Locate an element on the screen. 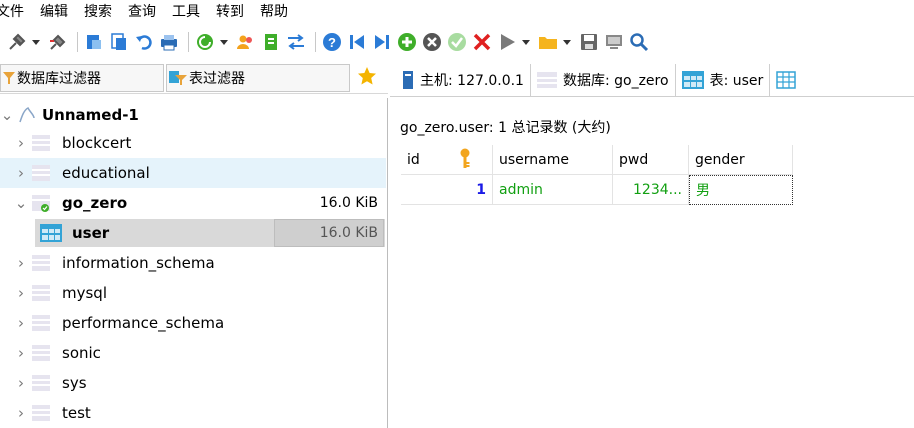 The height and width of the screenshot is (428, 914). tree-root-connection: ⌄ Unnamed-1 is located at coordinates (193, 115).